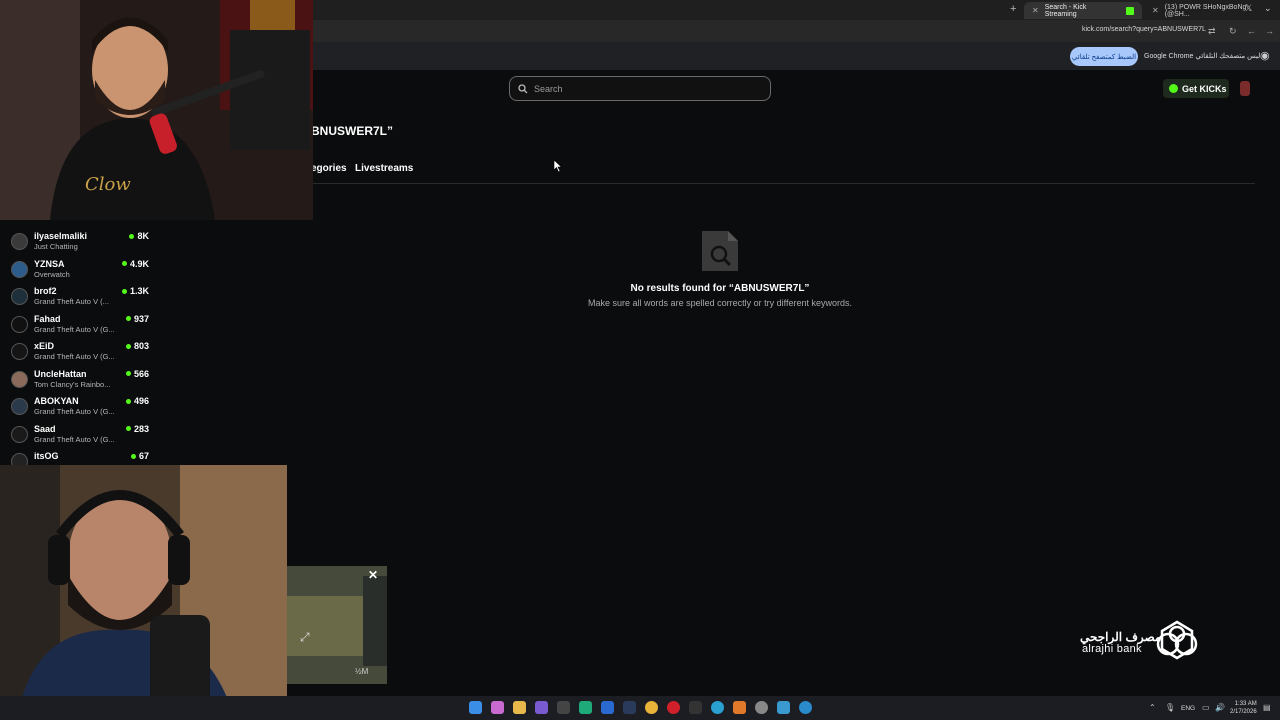 Image resolution: width=1280 pixels, height=720 pixels. Describe the element at coordinates (1112, 649) in the screenshot. I see `bank-name-english: alrajhi bank` at that location.